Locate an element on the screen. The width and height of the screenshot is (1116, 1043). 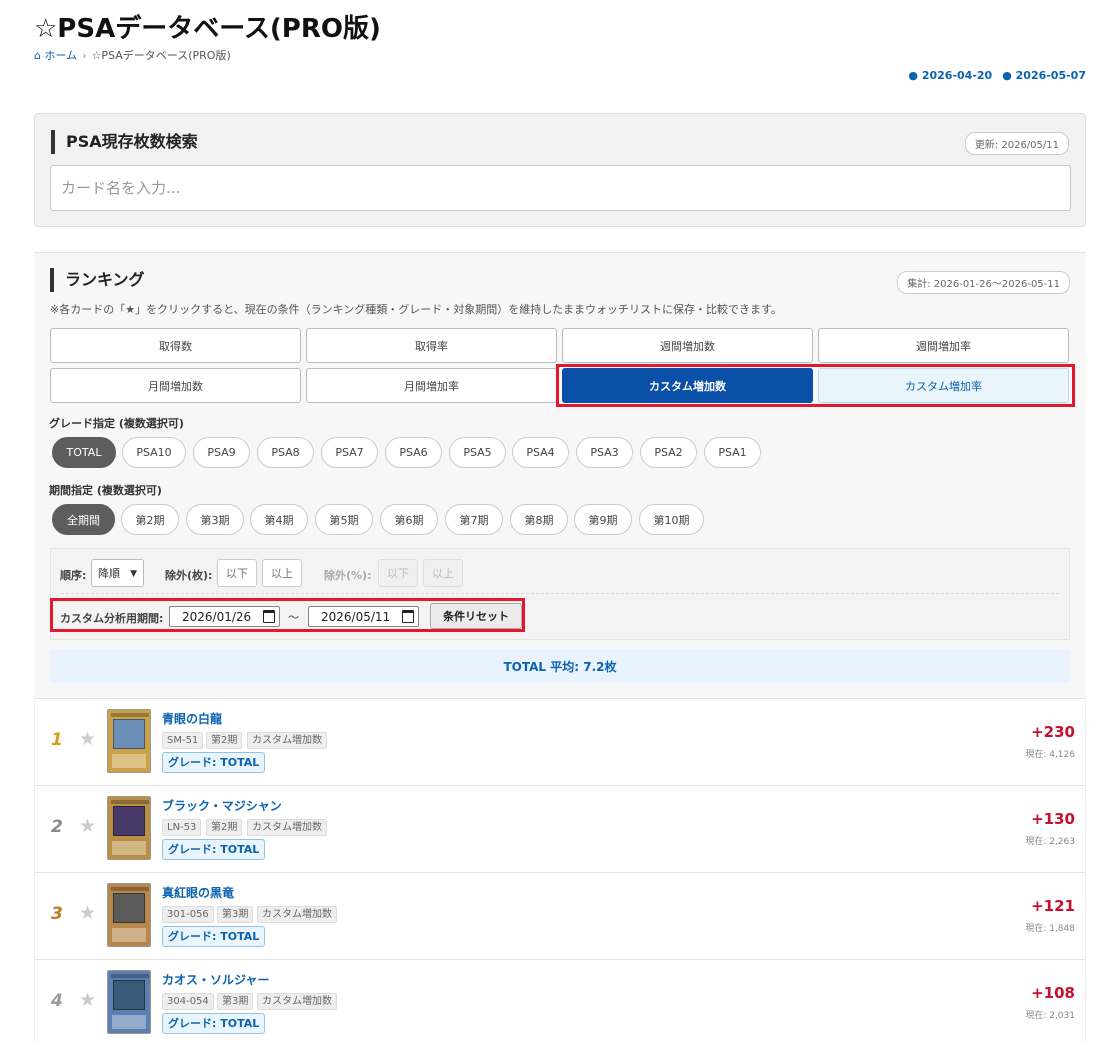
increase-value: +108 is located at coordinates (1053, 993).